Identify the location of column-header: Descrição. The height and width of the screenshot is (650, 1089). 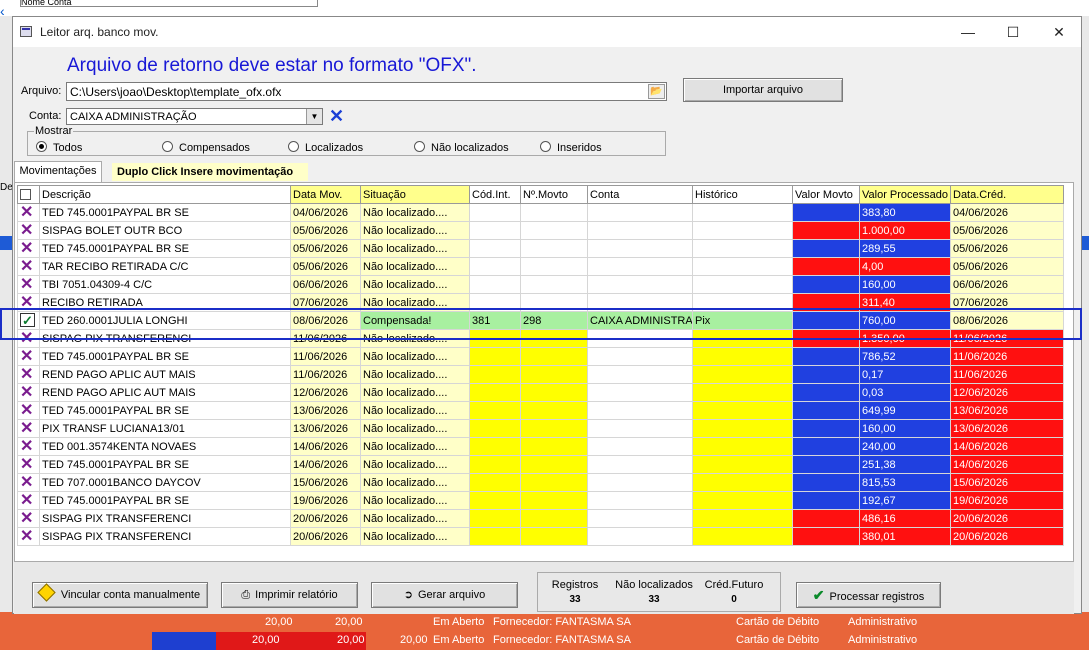
(165, 194).